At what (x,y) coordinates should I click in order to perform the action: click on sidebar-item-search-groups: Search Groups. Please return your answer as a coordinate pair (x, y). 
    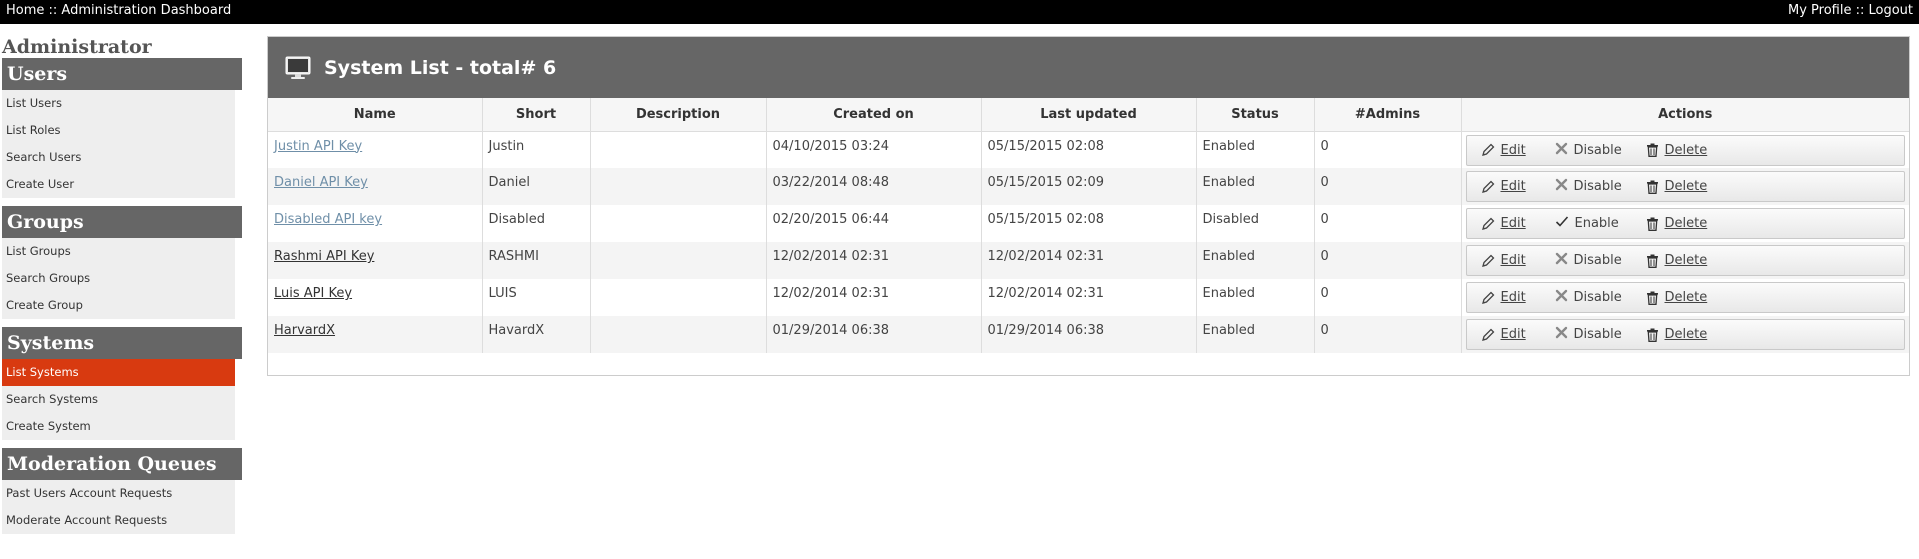
    Looking at the image, I should click on (118, 278).